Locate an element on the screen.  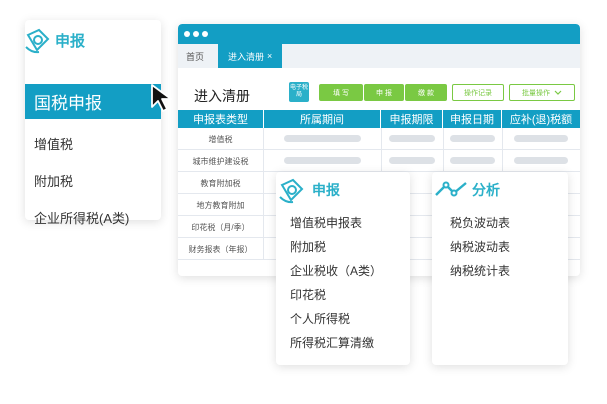
left-menu-header: 申报 is located at coordinates (93, 40).